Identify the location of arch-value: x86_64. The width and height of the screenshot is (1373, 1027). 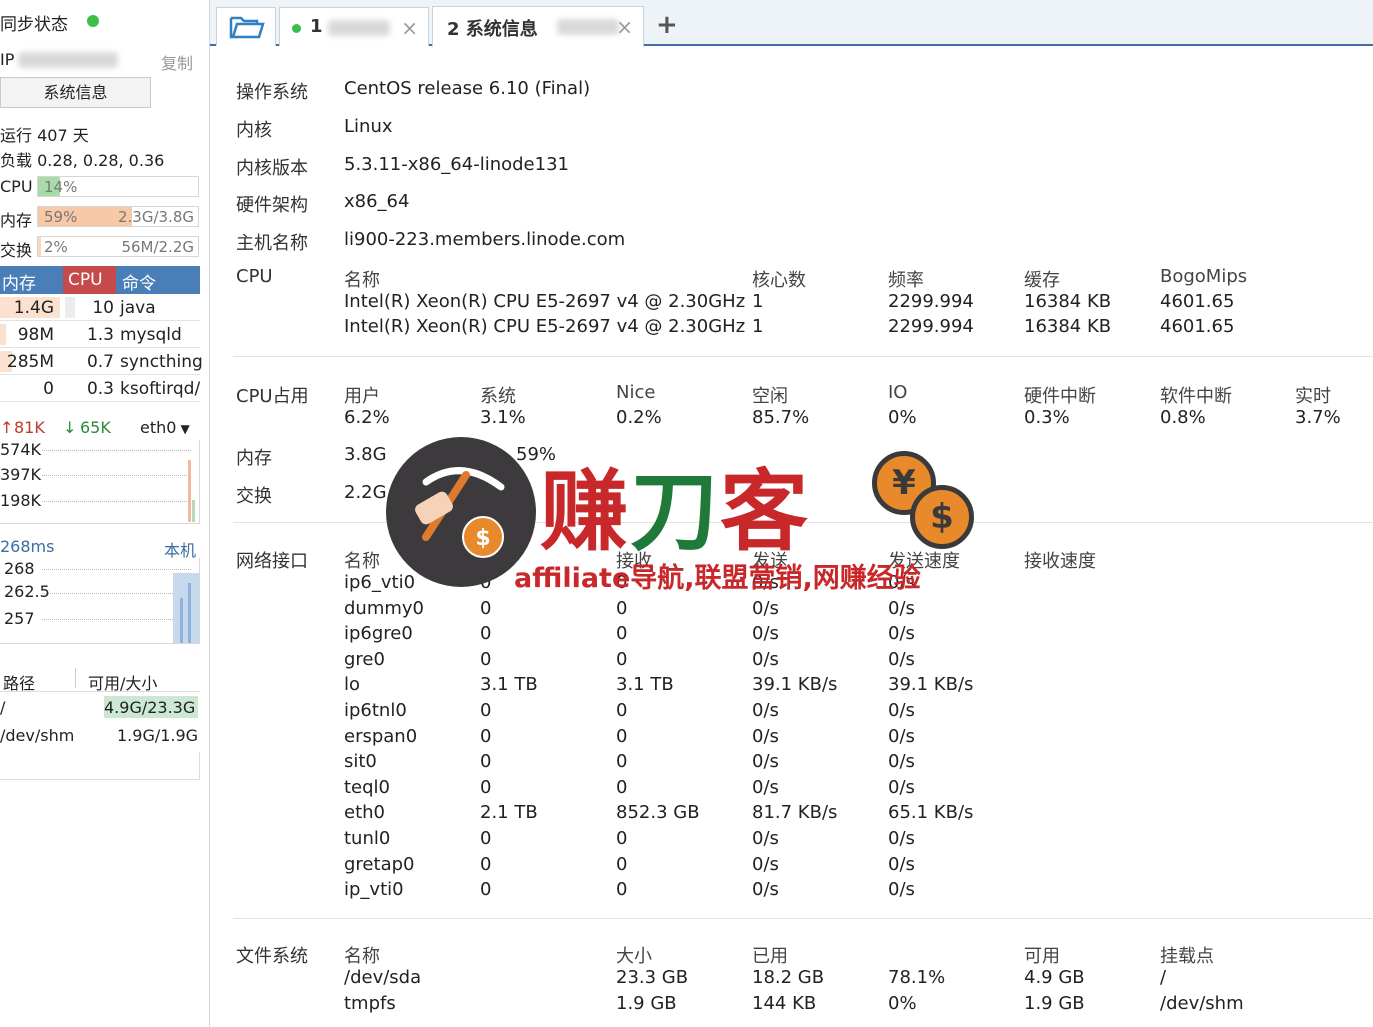
(377, 201).